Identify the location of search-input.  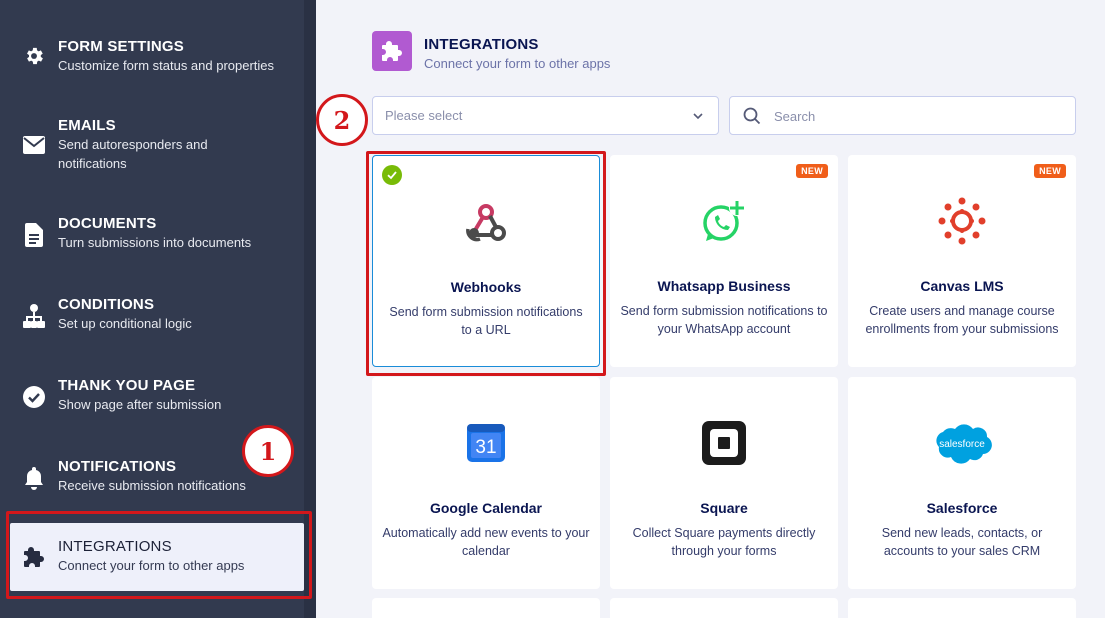
(914, 116).